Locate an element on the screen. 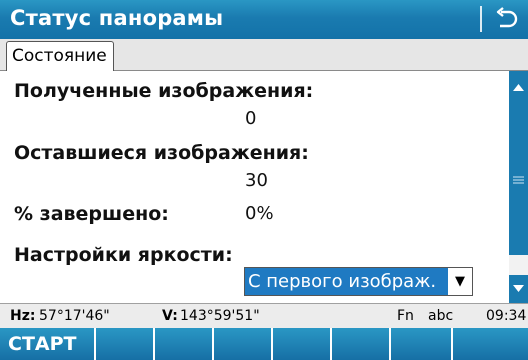 Image resolution: width=528 pixels, height=360 pixels. status-bar: Hz: 57°17'46" V: 143°59'51" Fn abc 09:34 is located at coordinates (264, 315).